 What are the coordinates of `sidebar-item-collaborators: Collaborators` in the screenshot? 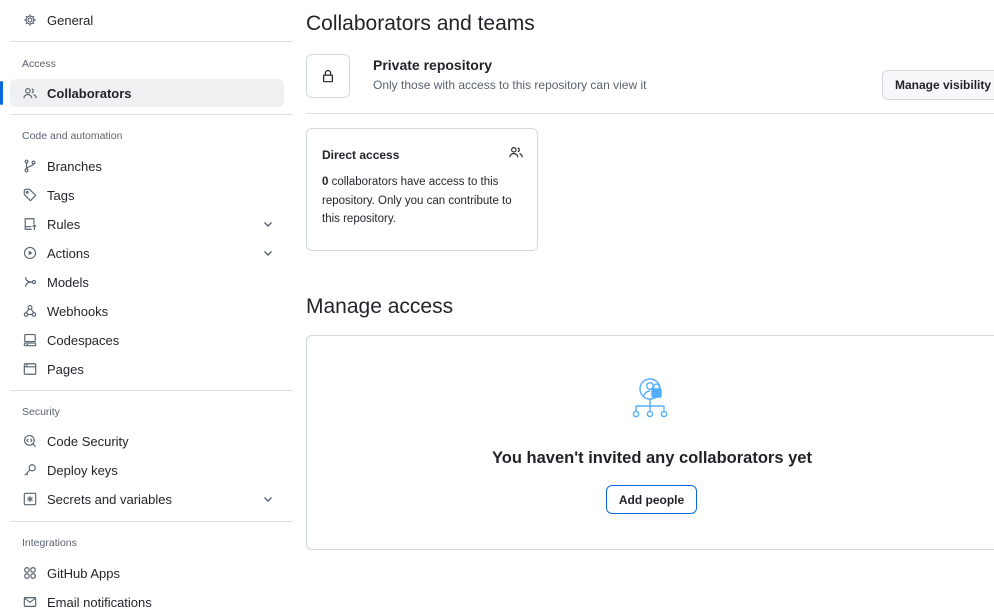 It's located at (142, 93).